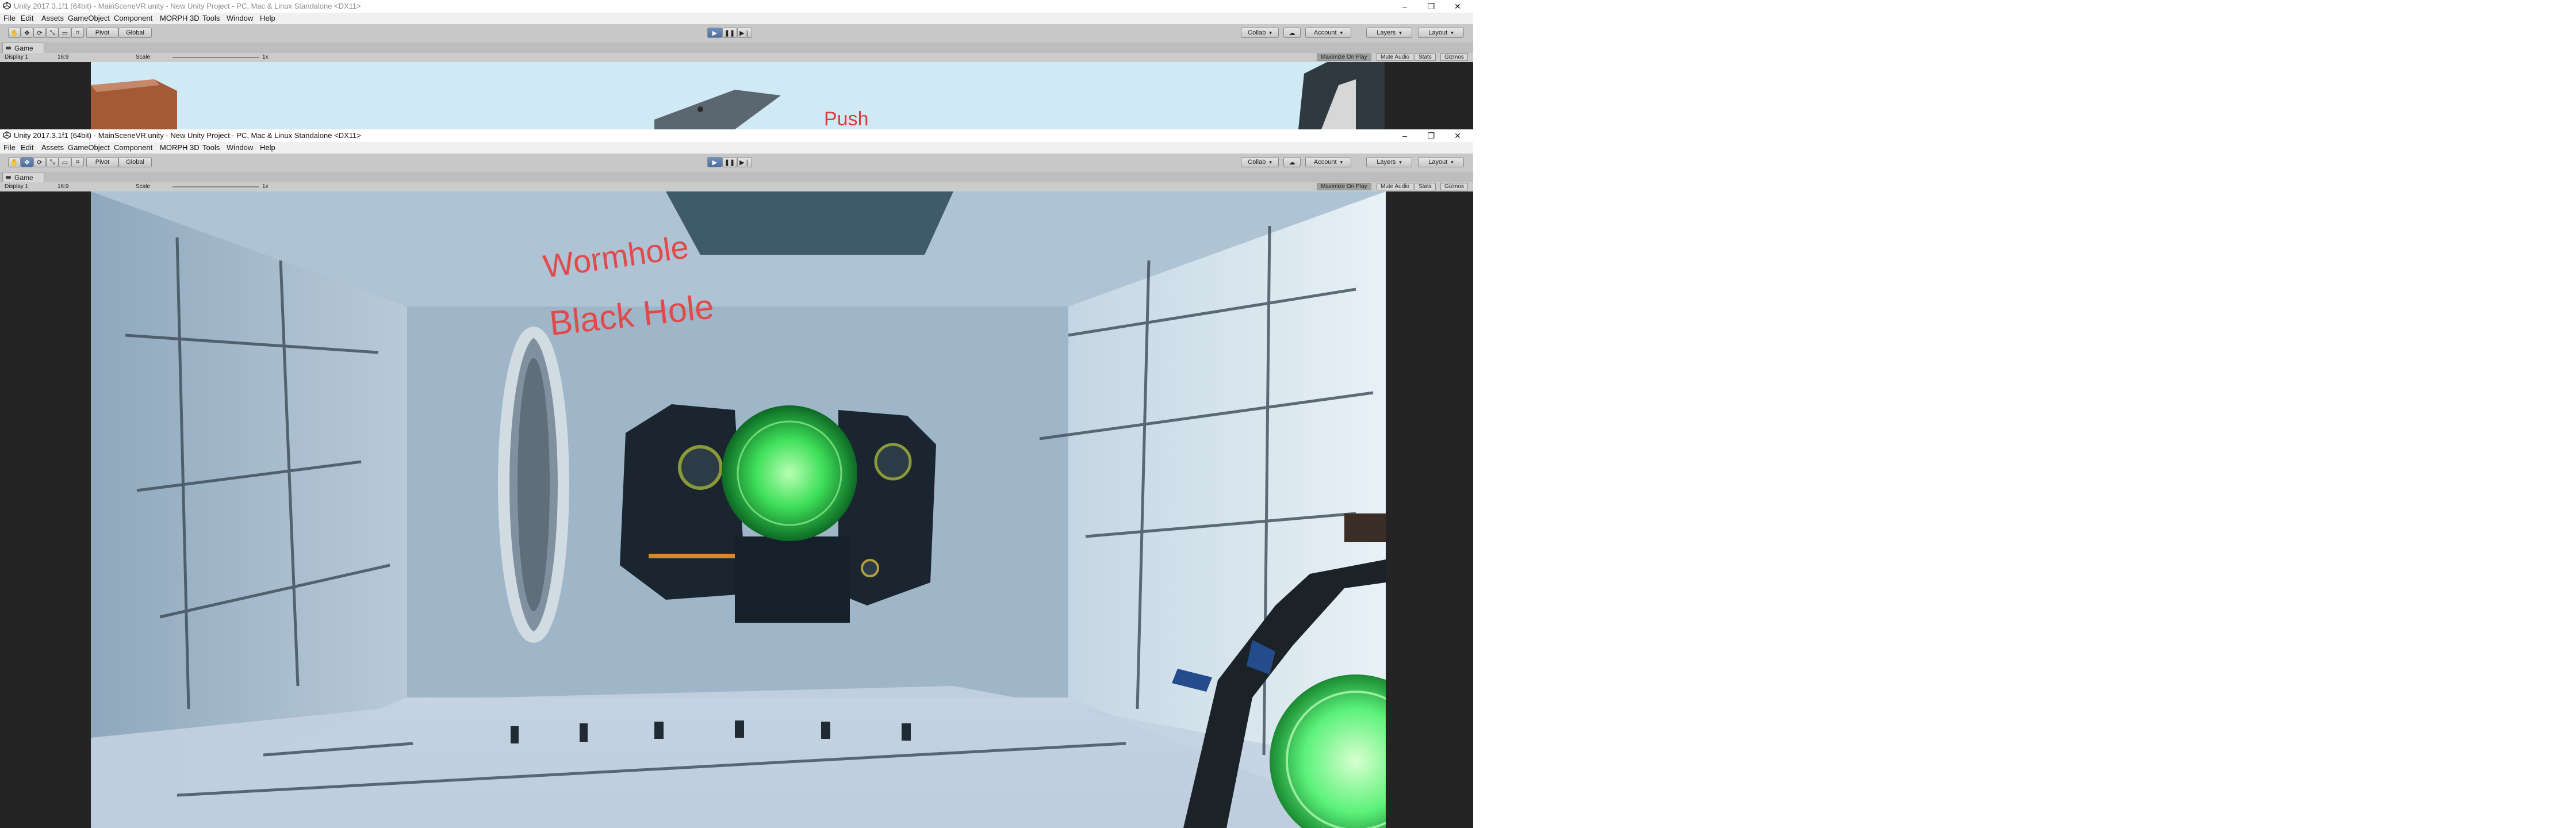 The width and height of the screenshot is (2576, 828). Describe the element at coordinates (8, 177) in the screenshot. I see `game-controller-icon` at that location.